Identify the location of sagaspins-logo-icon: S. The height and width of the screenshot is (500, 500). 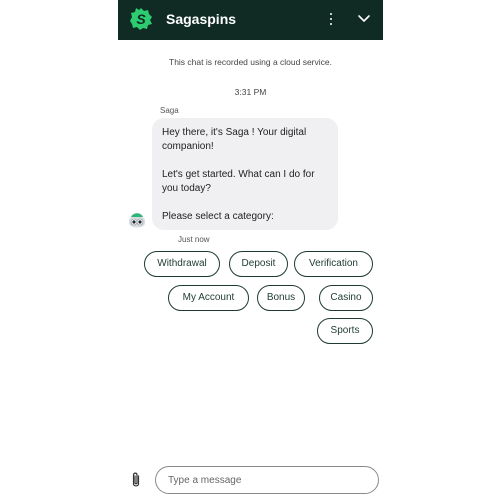
(141, 19).